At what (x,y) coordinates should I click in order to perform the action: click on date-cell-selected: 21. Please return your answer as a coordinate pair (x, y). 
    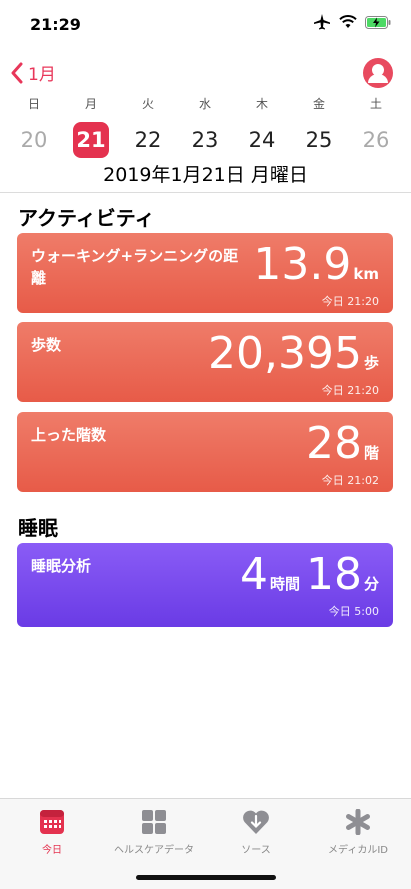
    Looking at the image, I should click on (91, 140).